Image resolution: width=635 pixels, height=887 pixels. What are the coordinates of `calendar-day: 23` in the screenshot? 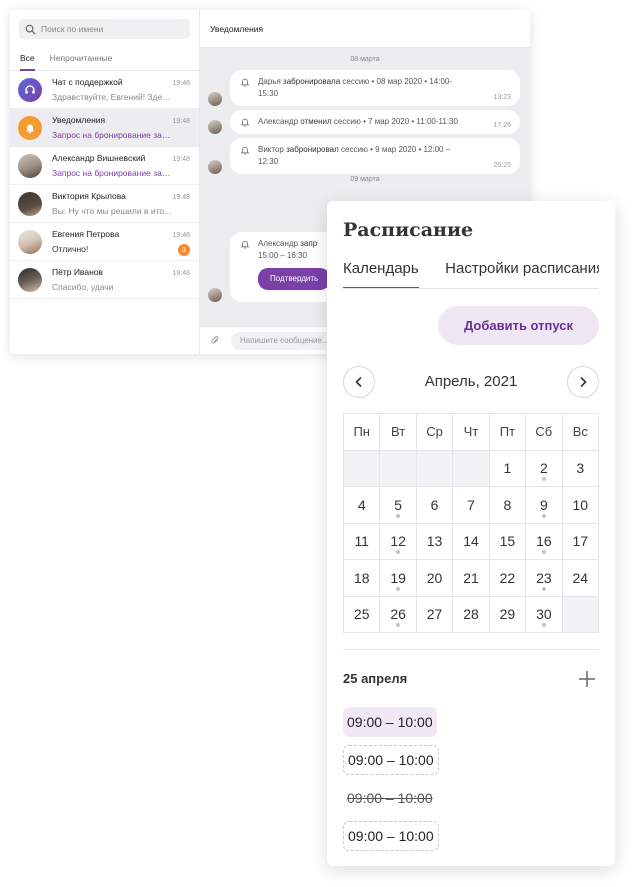 It's located at (544, 578).